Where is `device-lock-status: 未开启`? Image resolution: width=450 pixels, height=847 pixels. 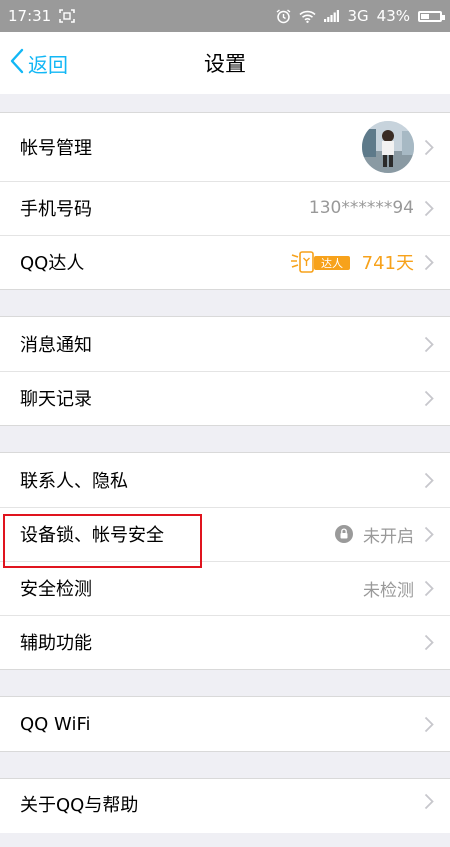
device-lock-status: 未开启 is located at coordinates (388, 536).